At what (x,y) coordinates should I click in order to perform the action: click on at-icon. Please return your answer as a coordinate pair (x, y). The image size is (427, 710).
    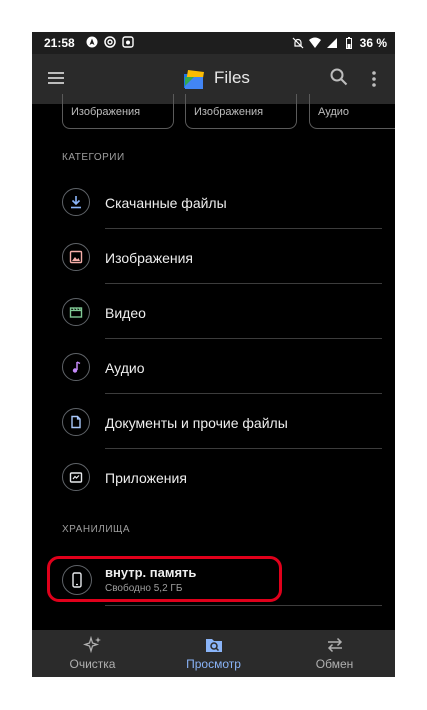
    Looking at the image, I should click on (110, 42).